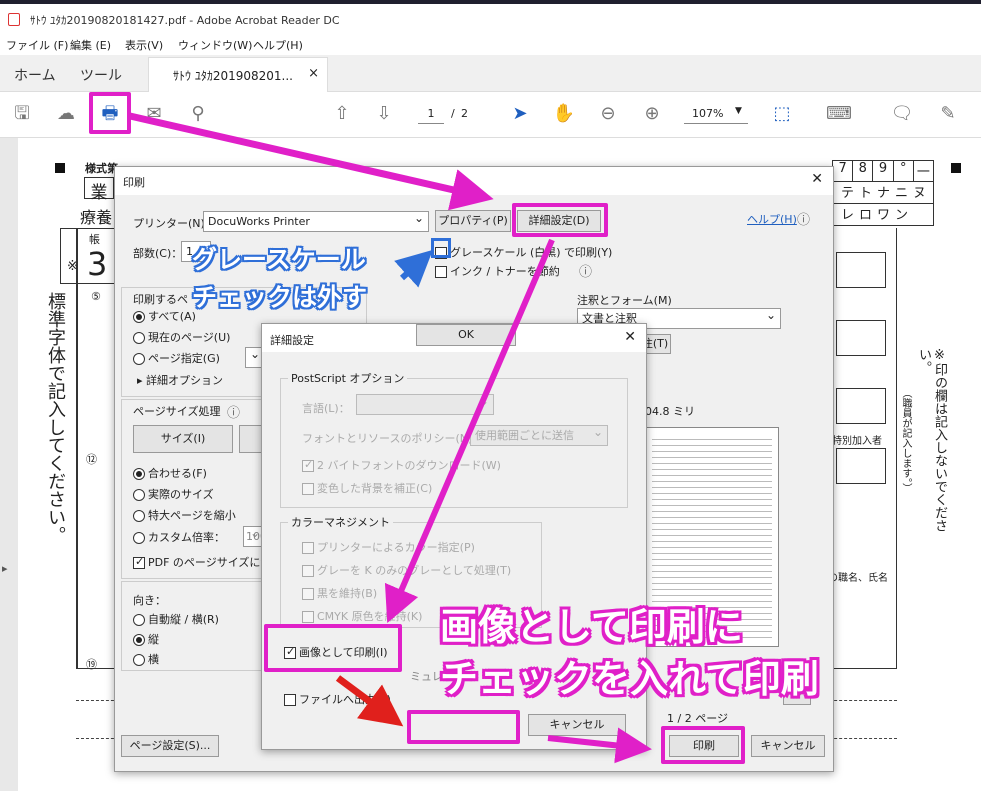 This screenshot has height=791, width=981. Describe the element at coordinates (591, 627) in the screenshot. I see `callout-image-1: 画像として印刷に` at that location.